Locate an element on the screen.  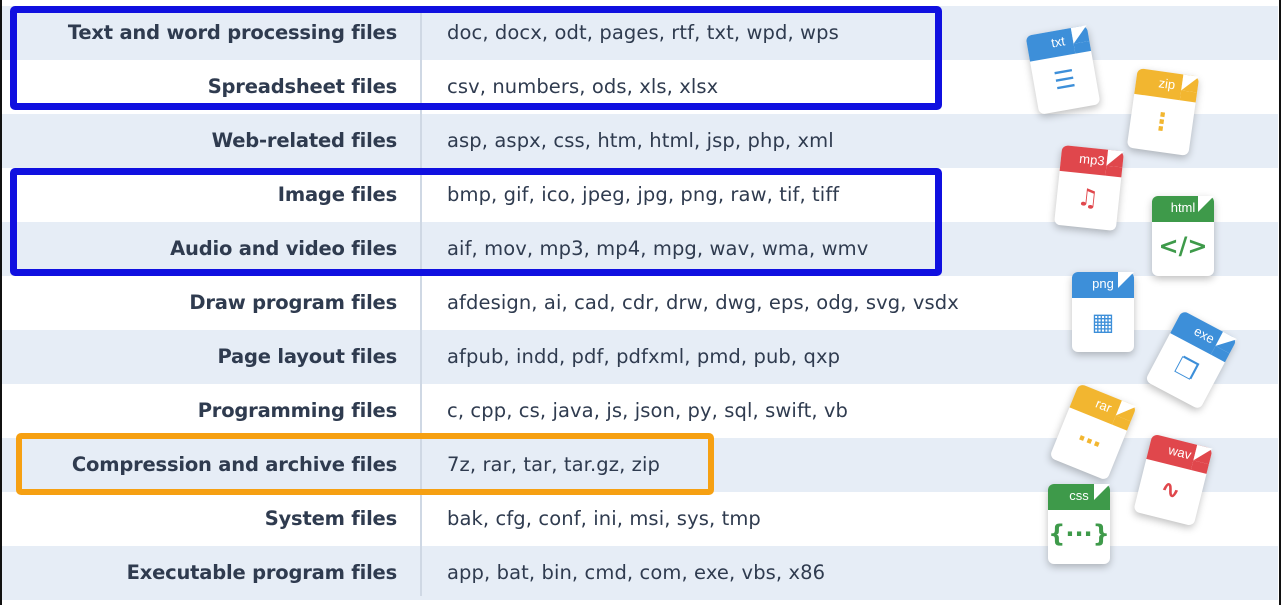
css-file-icon: css {···} is located at coordinates (1079, 524).